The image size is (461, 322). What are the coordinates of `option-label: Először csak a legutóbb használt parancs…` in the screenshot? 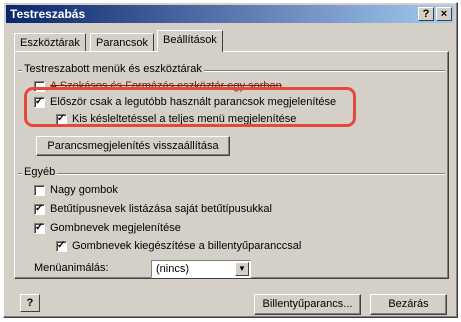 It's located at (193, 102).